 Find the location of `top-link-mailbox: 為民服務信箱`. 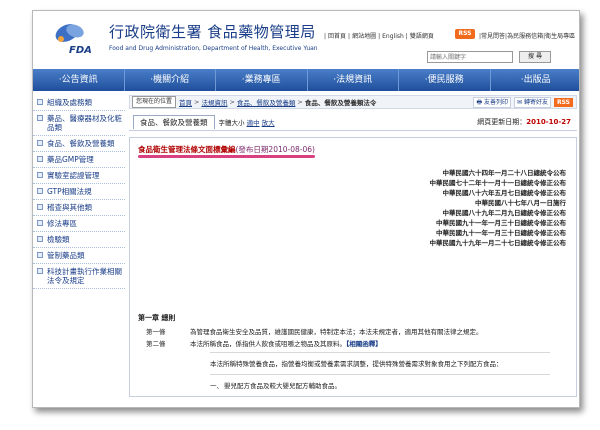

top-link-mailbox: 為民服務信箱 is located at coordinates (525, 36).